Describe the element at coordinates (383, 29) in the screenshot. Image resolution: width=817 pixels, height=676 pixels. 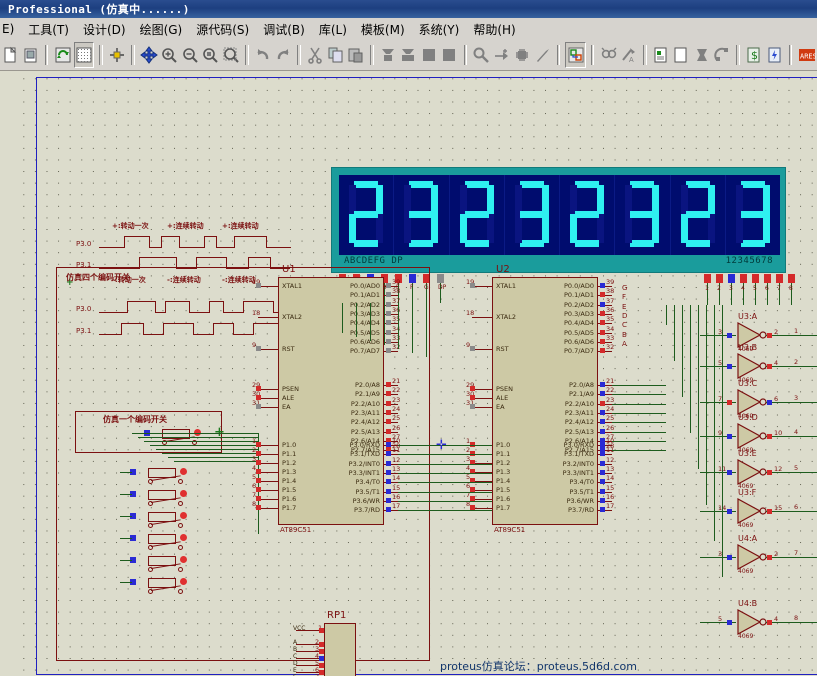
I see `menu-template: 模板(M)` at that location.